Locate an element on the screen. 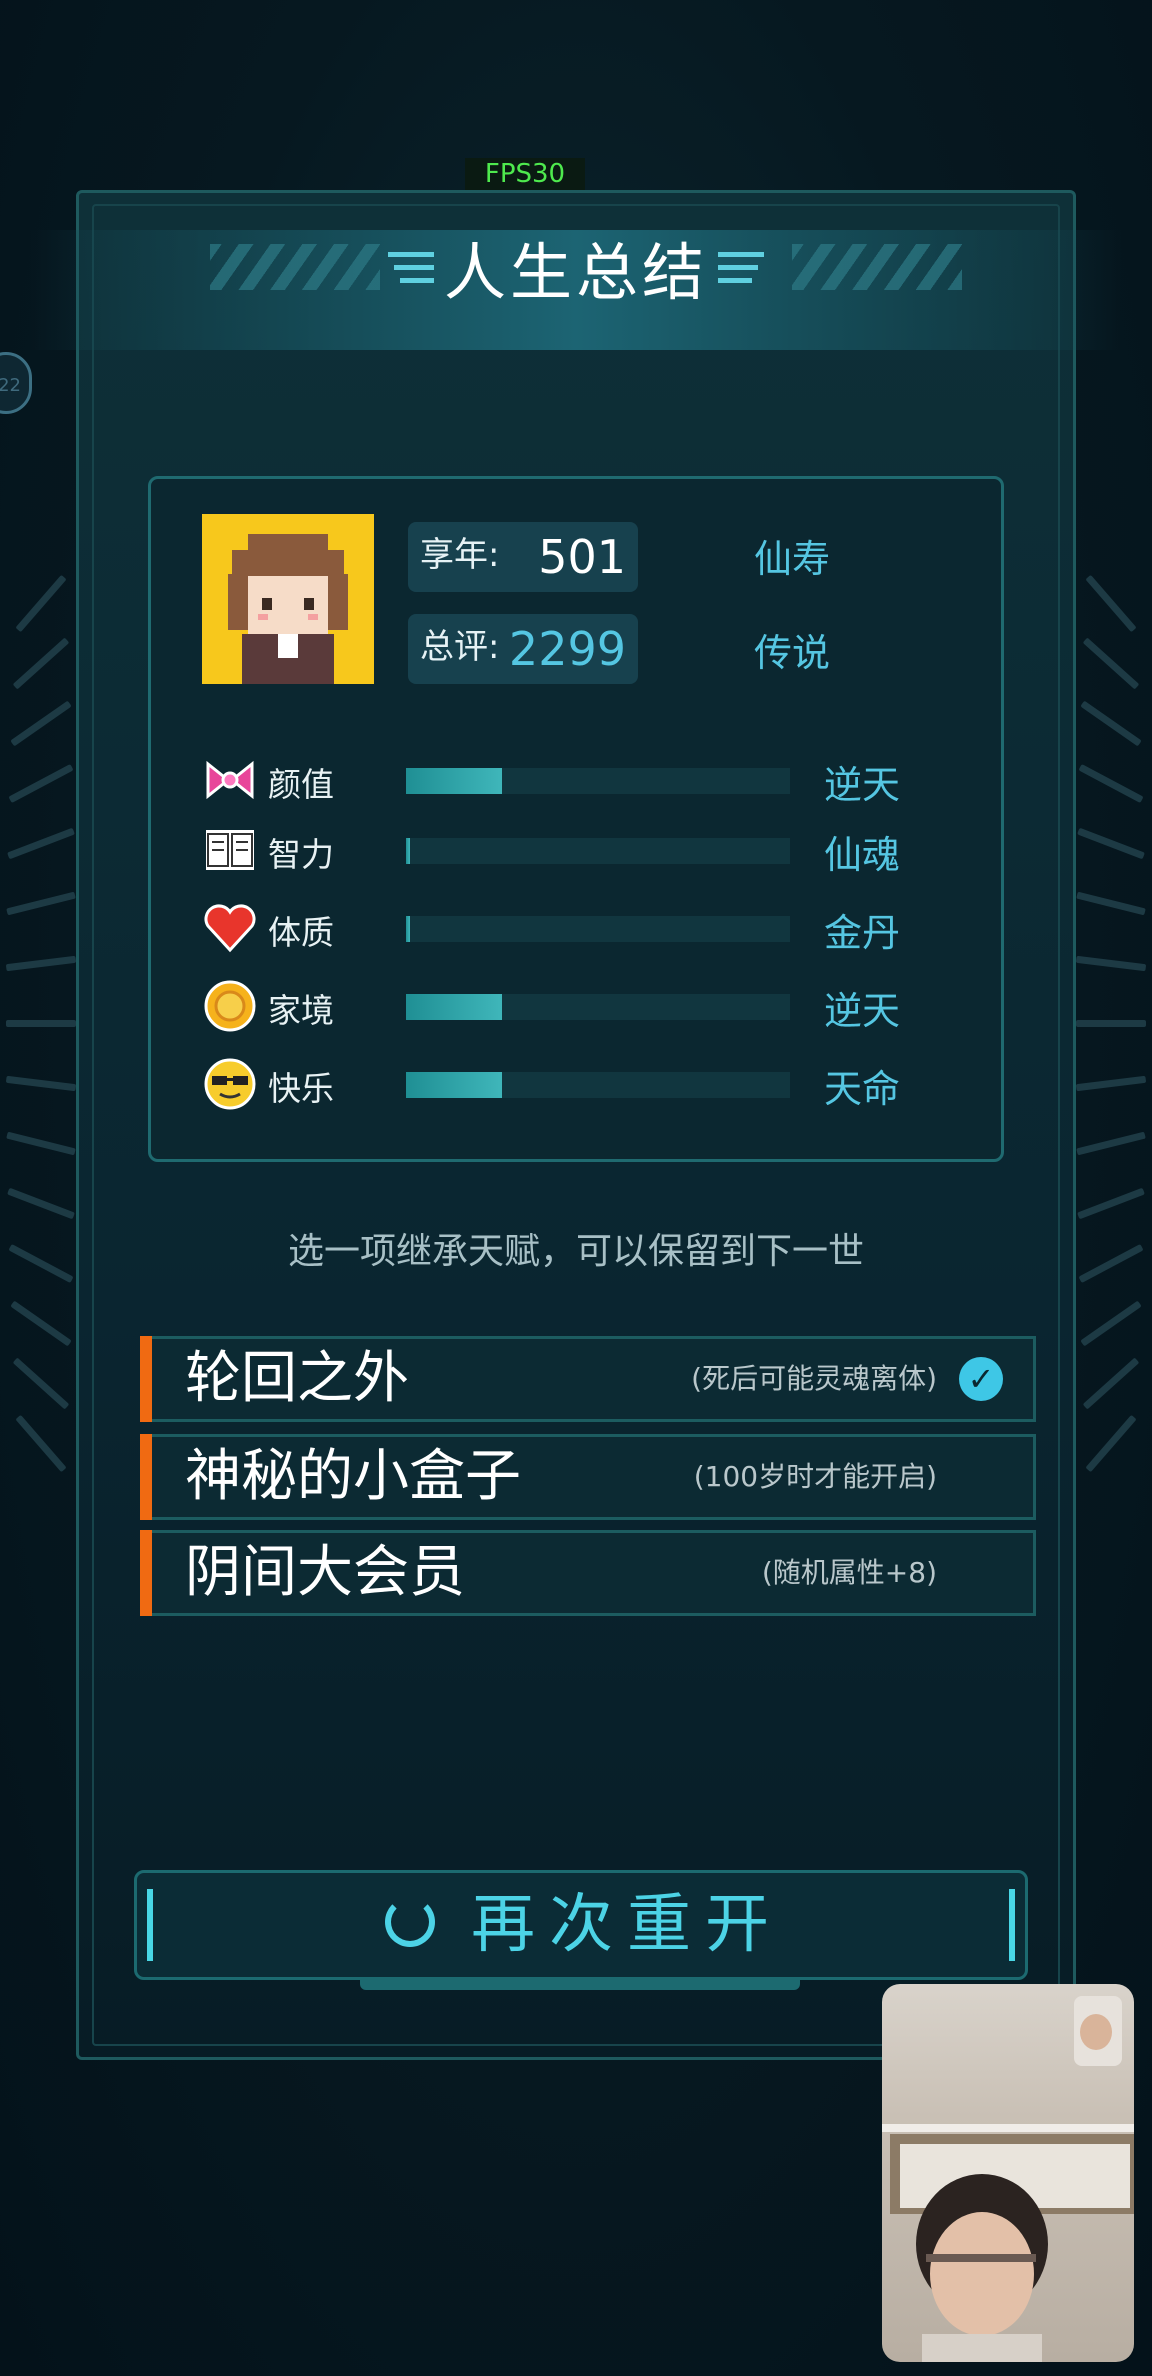 The image size is (1152, 2376). restart-button: 再次重开 is located at coordinates (581, 1925).